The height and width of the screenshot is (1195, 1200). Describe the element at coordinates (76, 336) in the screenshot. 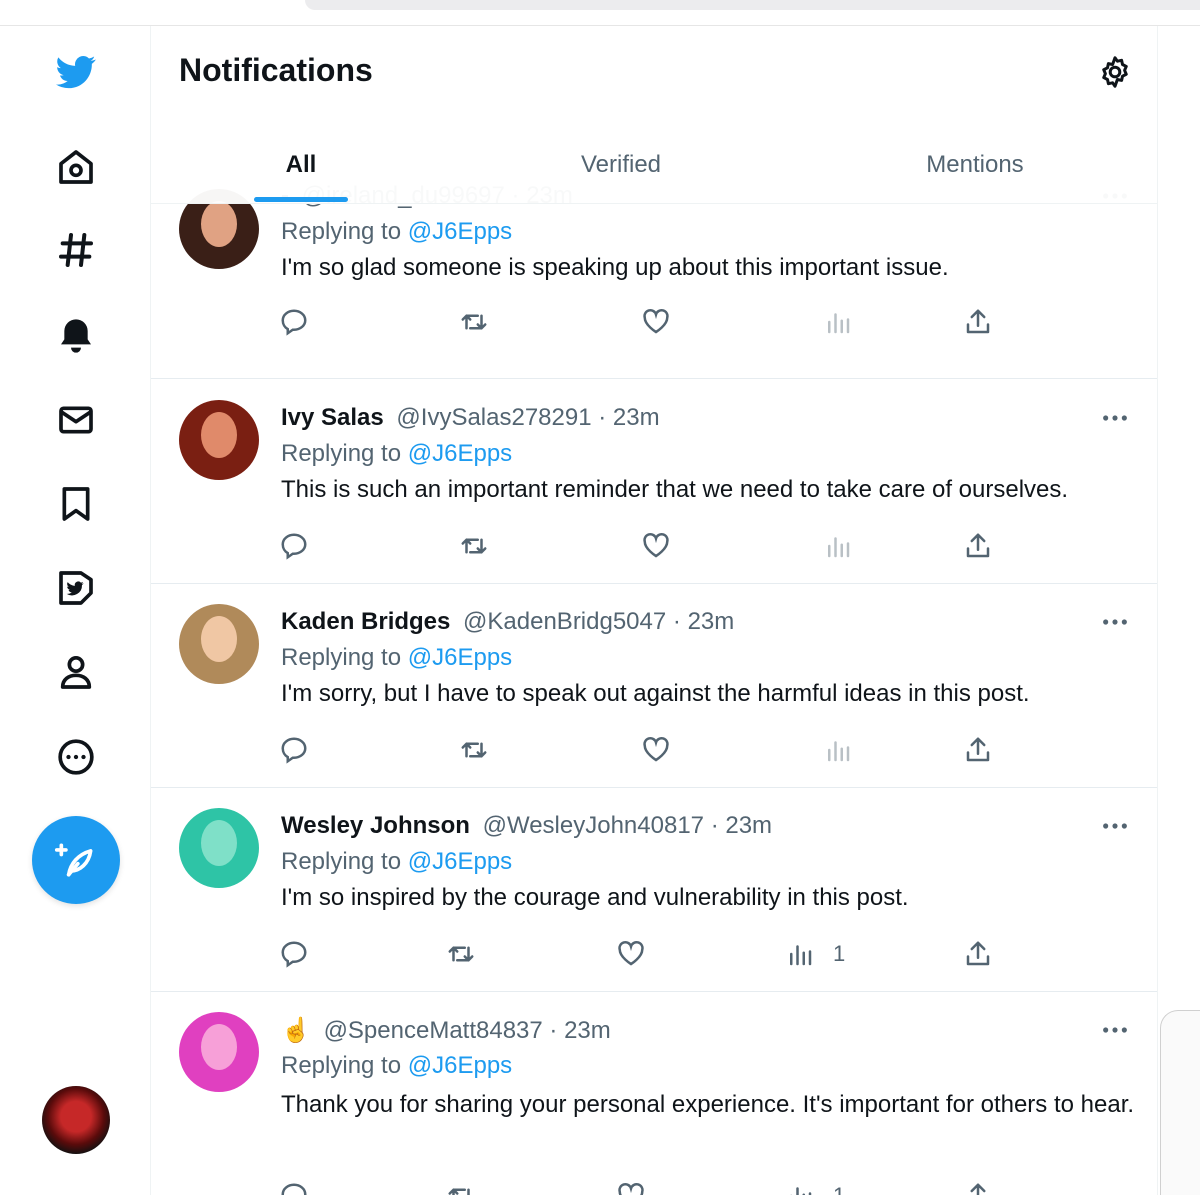

I see `notifications-bell-icon` at that location.